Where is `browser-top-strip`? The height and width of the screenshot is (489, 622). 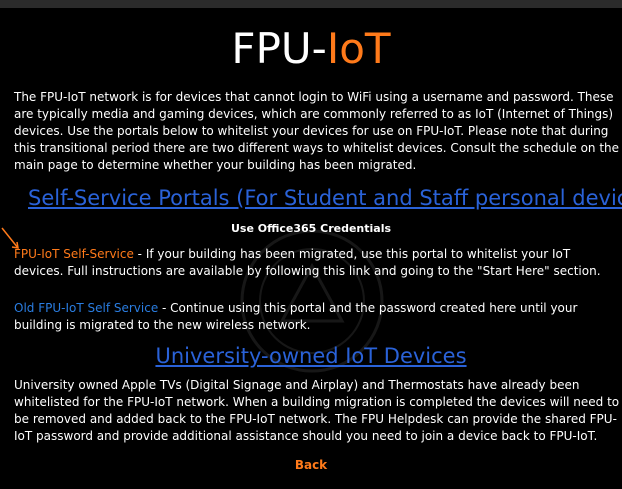 browser-top-strip is located at coordinates (311, 4).